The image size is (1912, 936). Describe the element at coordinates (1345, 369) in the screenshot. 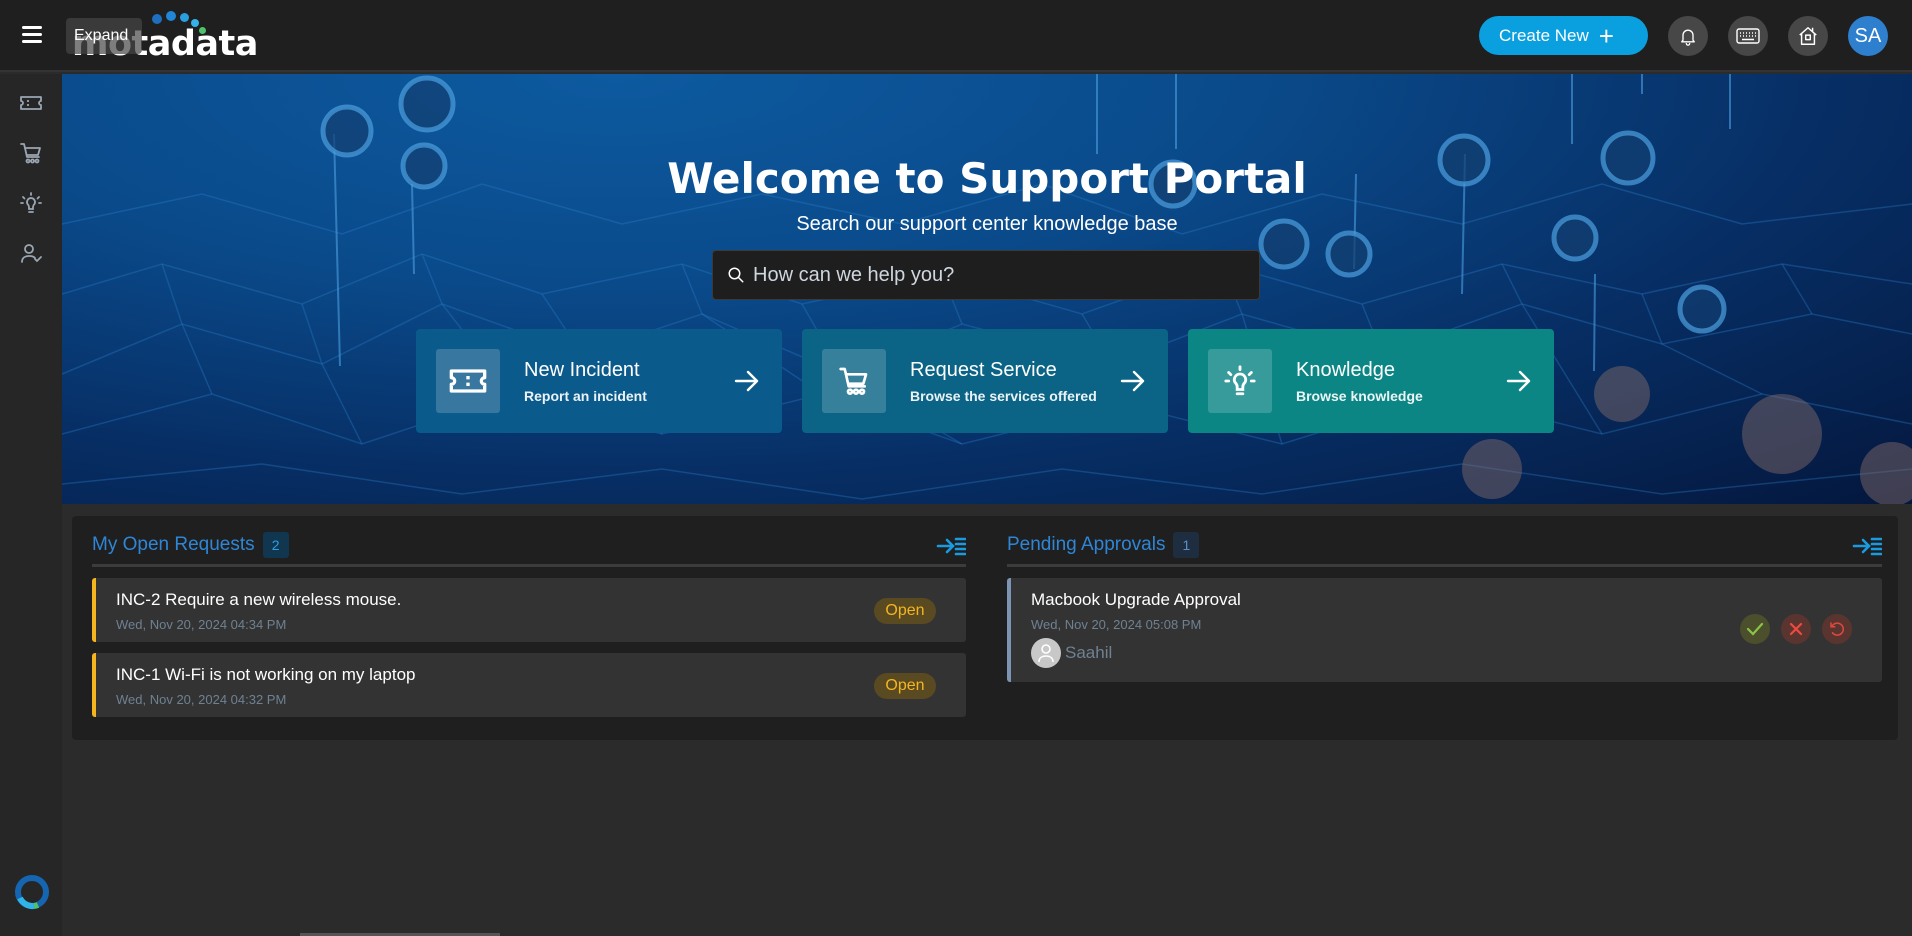

I see `card-title: Knowledge` at that location.